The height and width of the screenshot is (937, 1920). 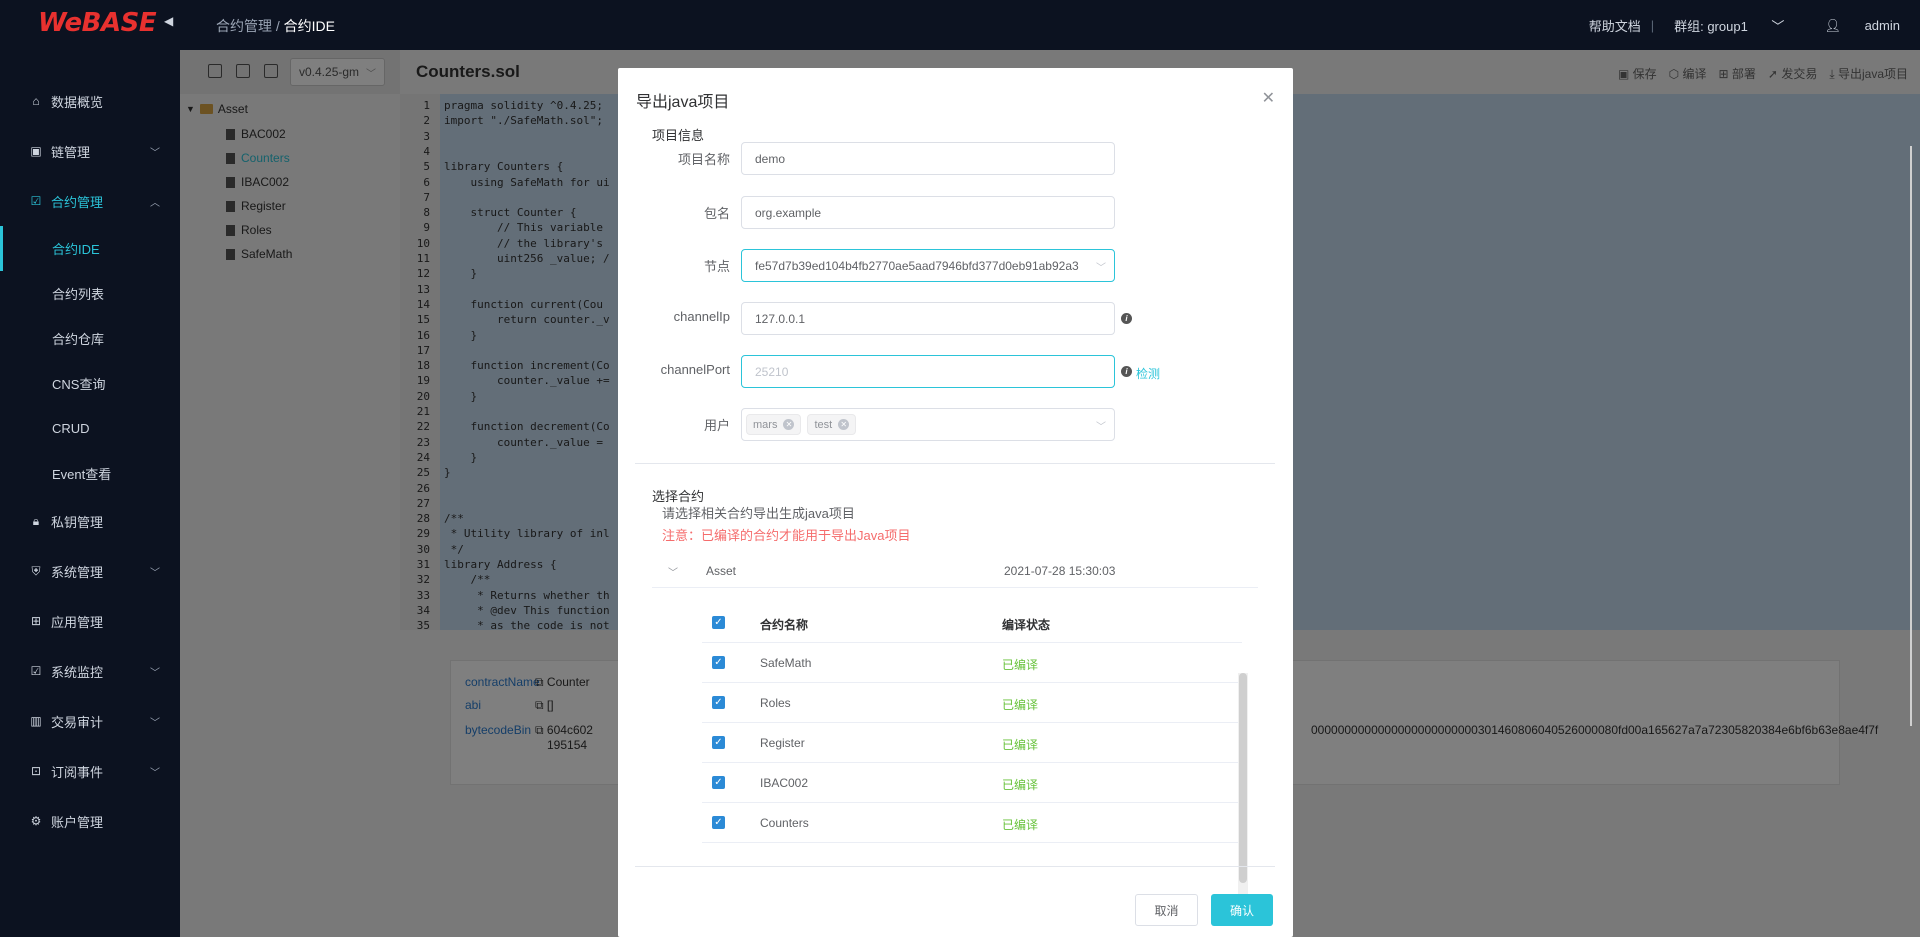 What do you see at coordinates (832, 424) in the screenshot?
I see `user-tag: test ✕` at bounding box center [832, 424].